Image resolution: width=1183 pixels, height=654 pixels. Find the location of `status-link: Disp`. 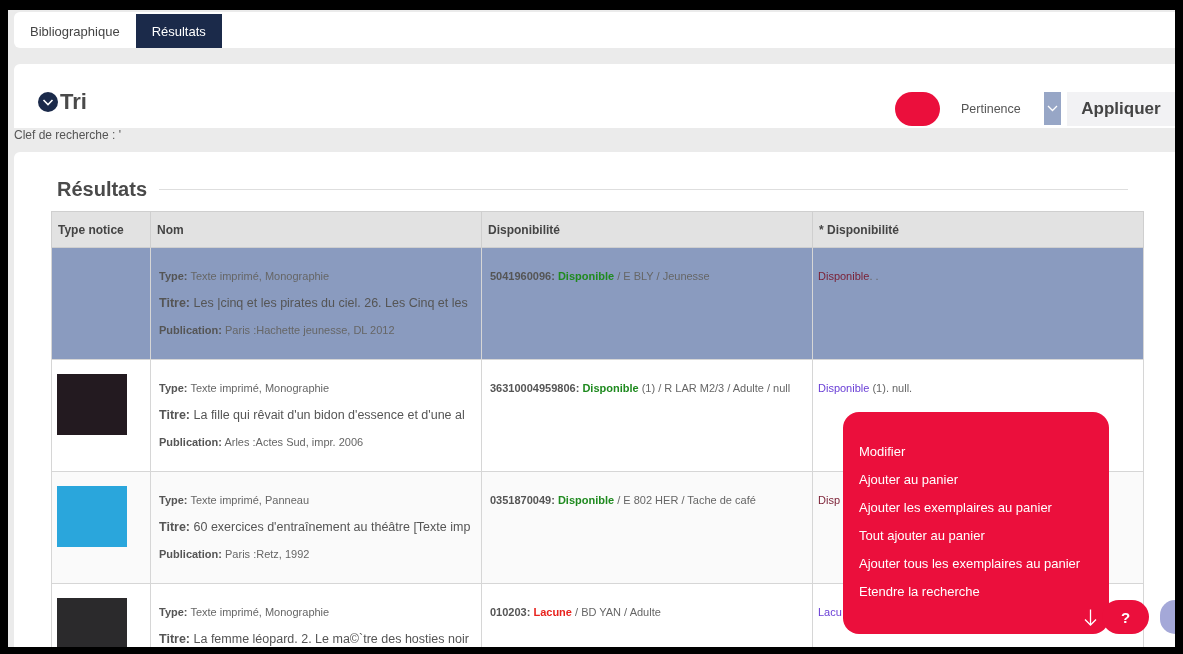

status-link: Disp is located at coordinates (829, 500).